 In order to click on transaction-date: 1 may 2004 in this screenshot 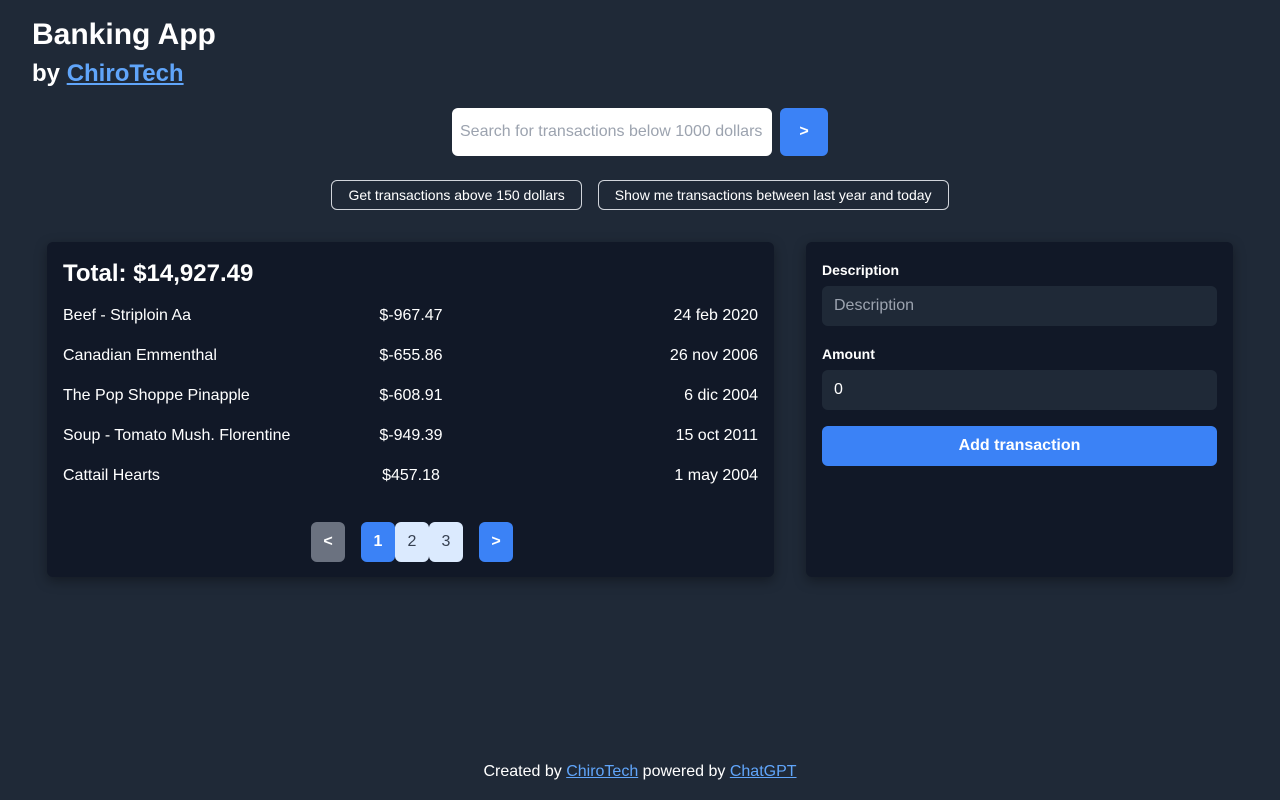, I will do `click(716, 475)`.